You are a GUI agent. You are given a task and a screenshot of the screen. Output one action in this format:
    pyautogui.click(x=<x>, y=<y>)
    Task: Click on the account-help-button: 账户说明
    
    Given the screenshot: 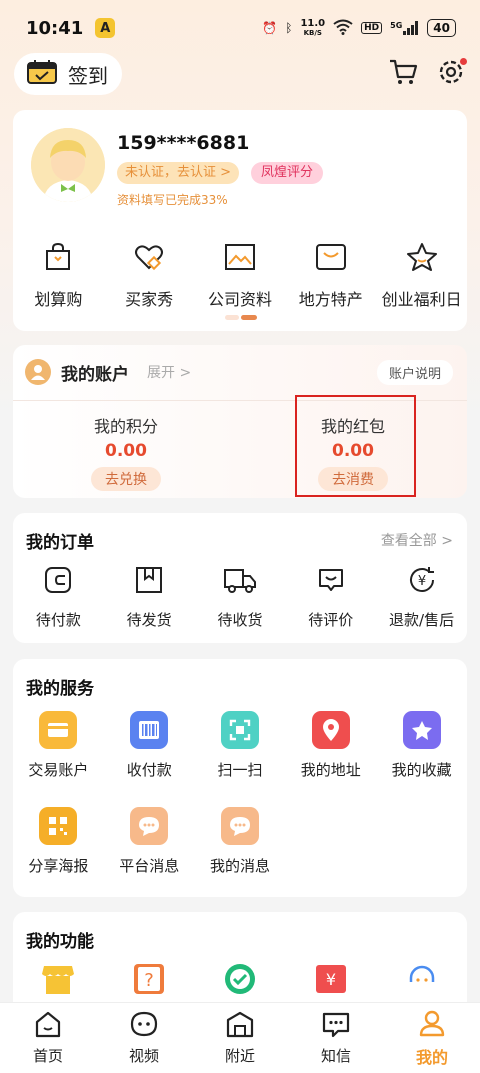 What is the action you would take?
    pyautogui.click(x=414, y=372)
    